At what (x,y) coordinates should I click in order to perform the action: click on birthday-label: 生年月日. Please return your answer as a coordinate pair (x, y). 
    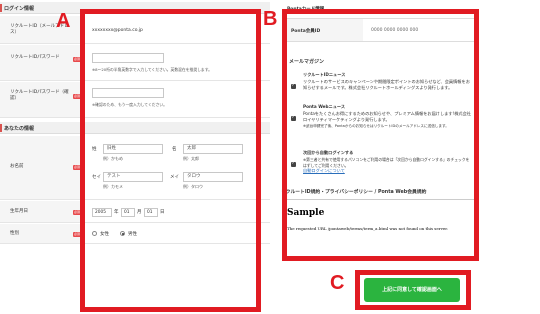
    Looking at the image, I should click on (19, 211).